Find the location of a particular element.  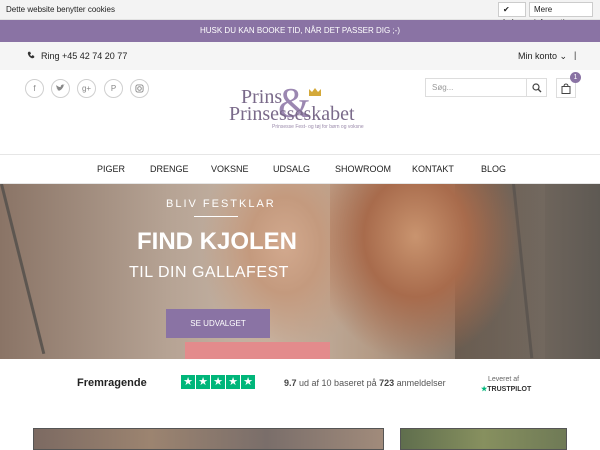

cookie-text: Dette website benytter cookies is located at coordinates (60, 9).